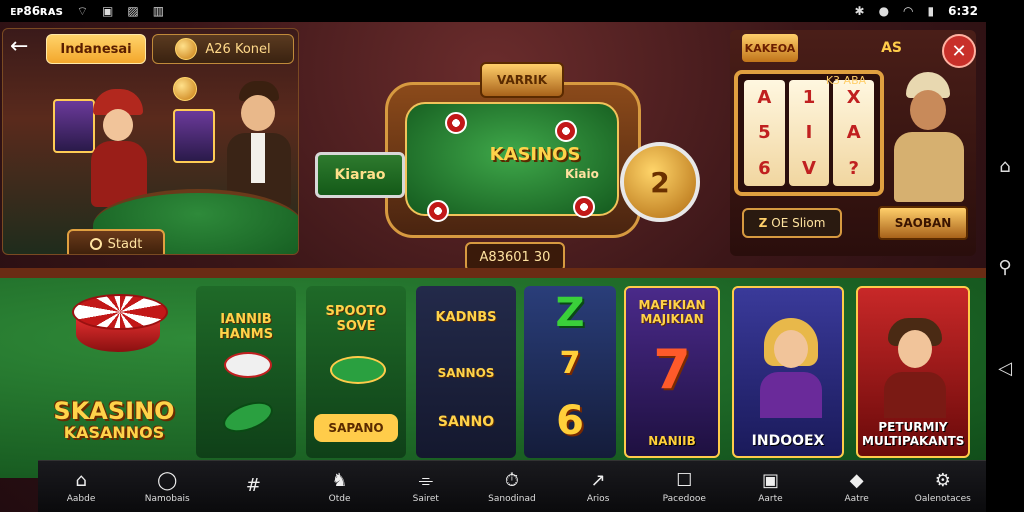  I want to click on close-icon: ✕, so click(959, 51).